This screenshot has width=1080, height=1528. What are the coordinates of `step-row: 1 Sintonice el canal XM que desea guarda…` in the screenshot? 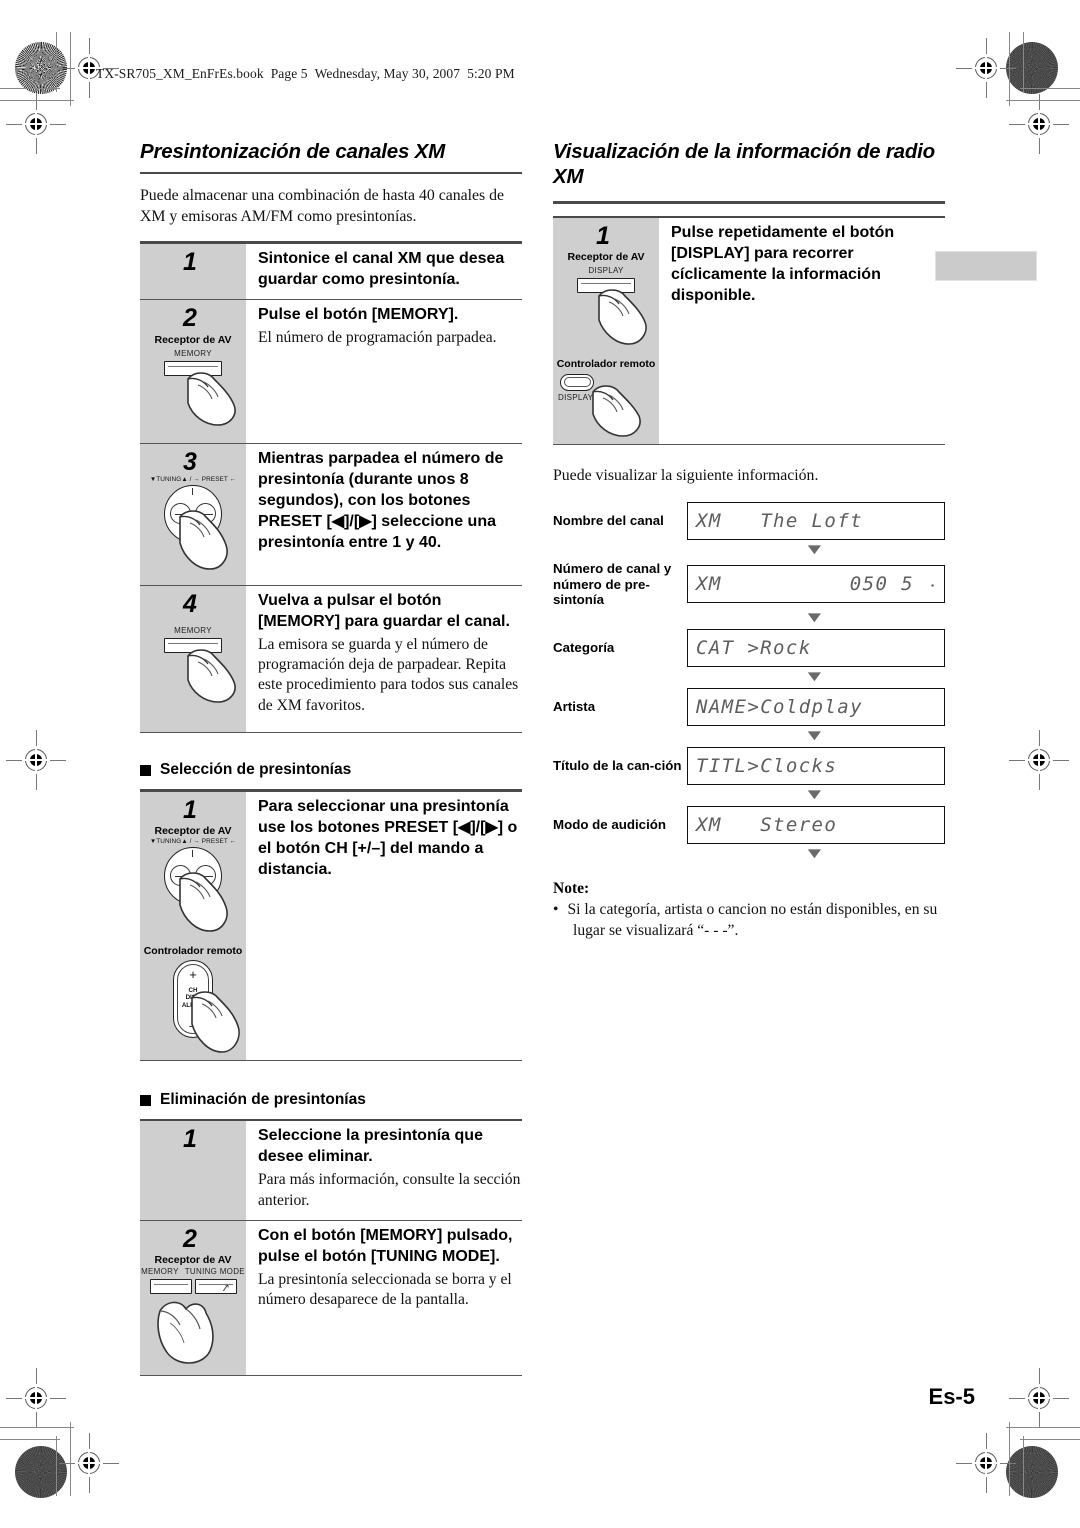 It's located at (331, 272).